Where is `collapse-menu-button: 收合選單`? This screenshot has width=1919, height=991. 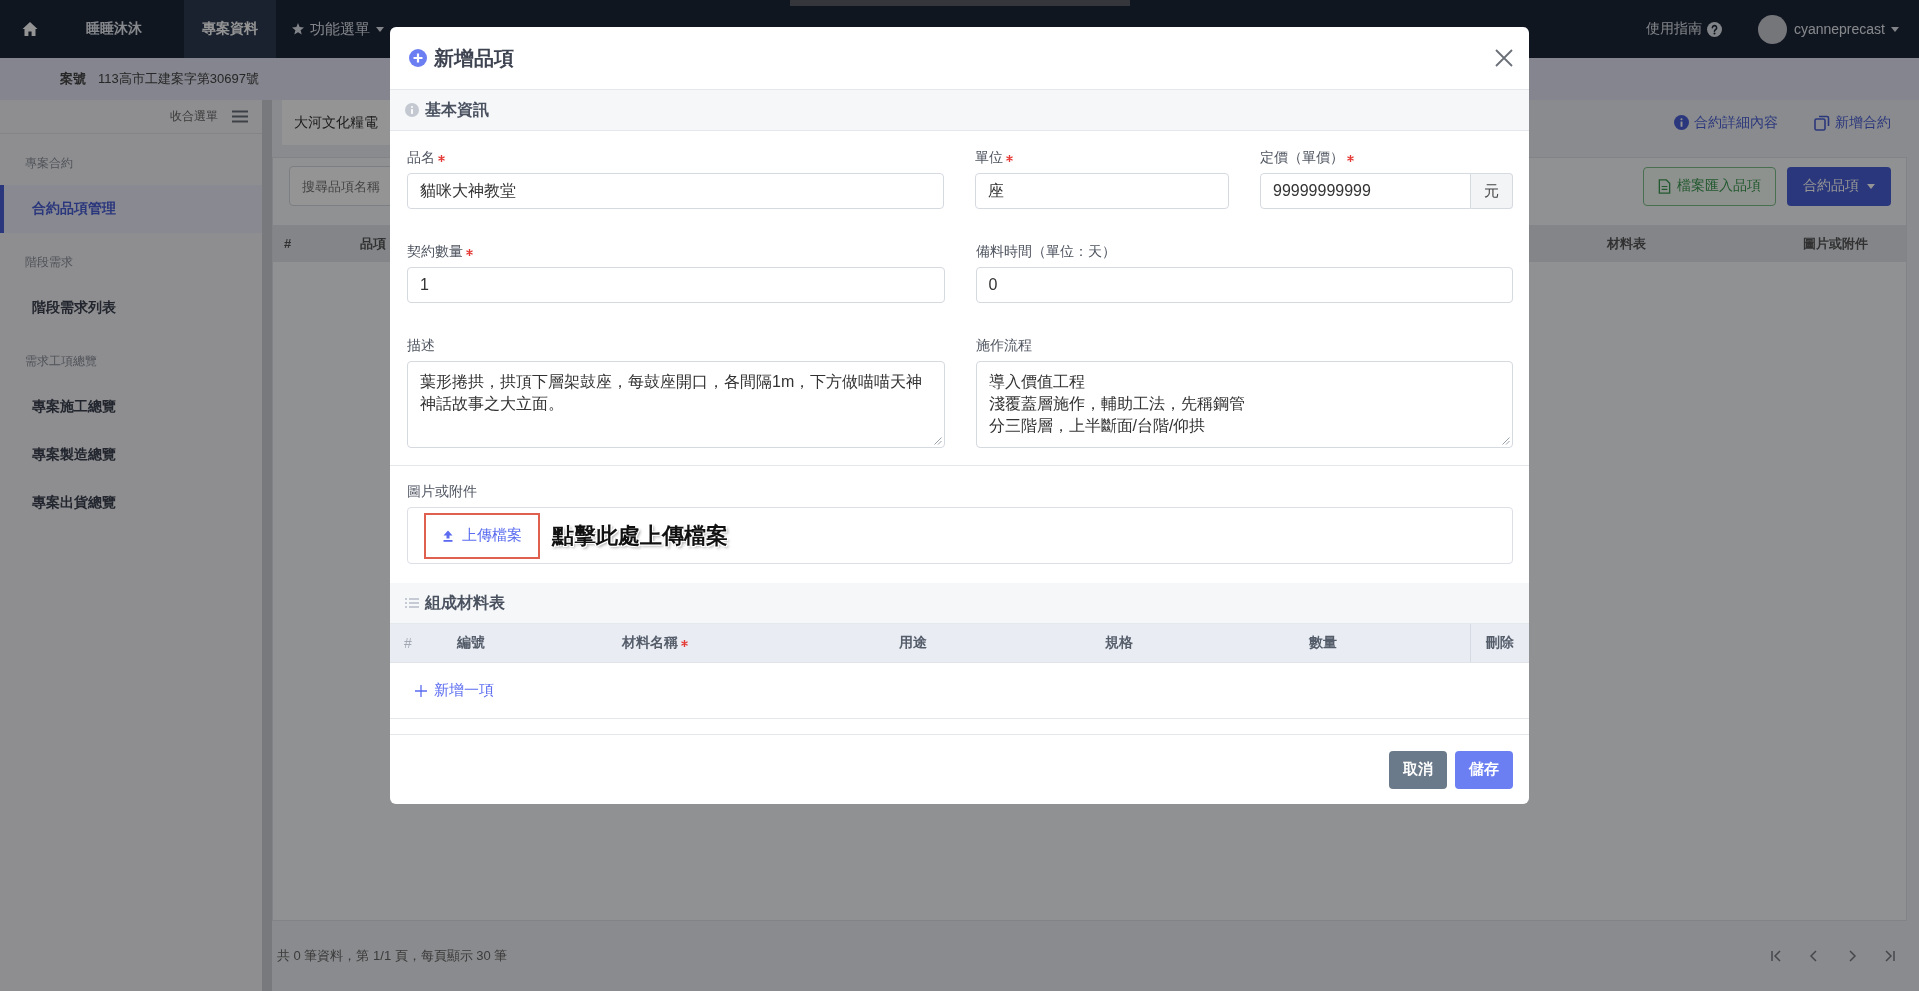
collapse-menu-button: 收合選單 is located at coordinates (209, 116).